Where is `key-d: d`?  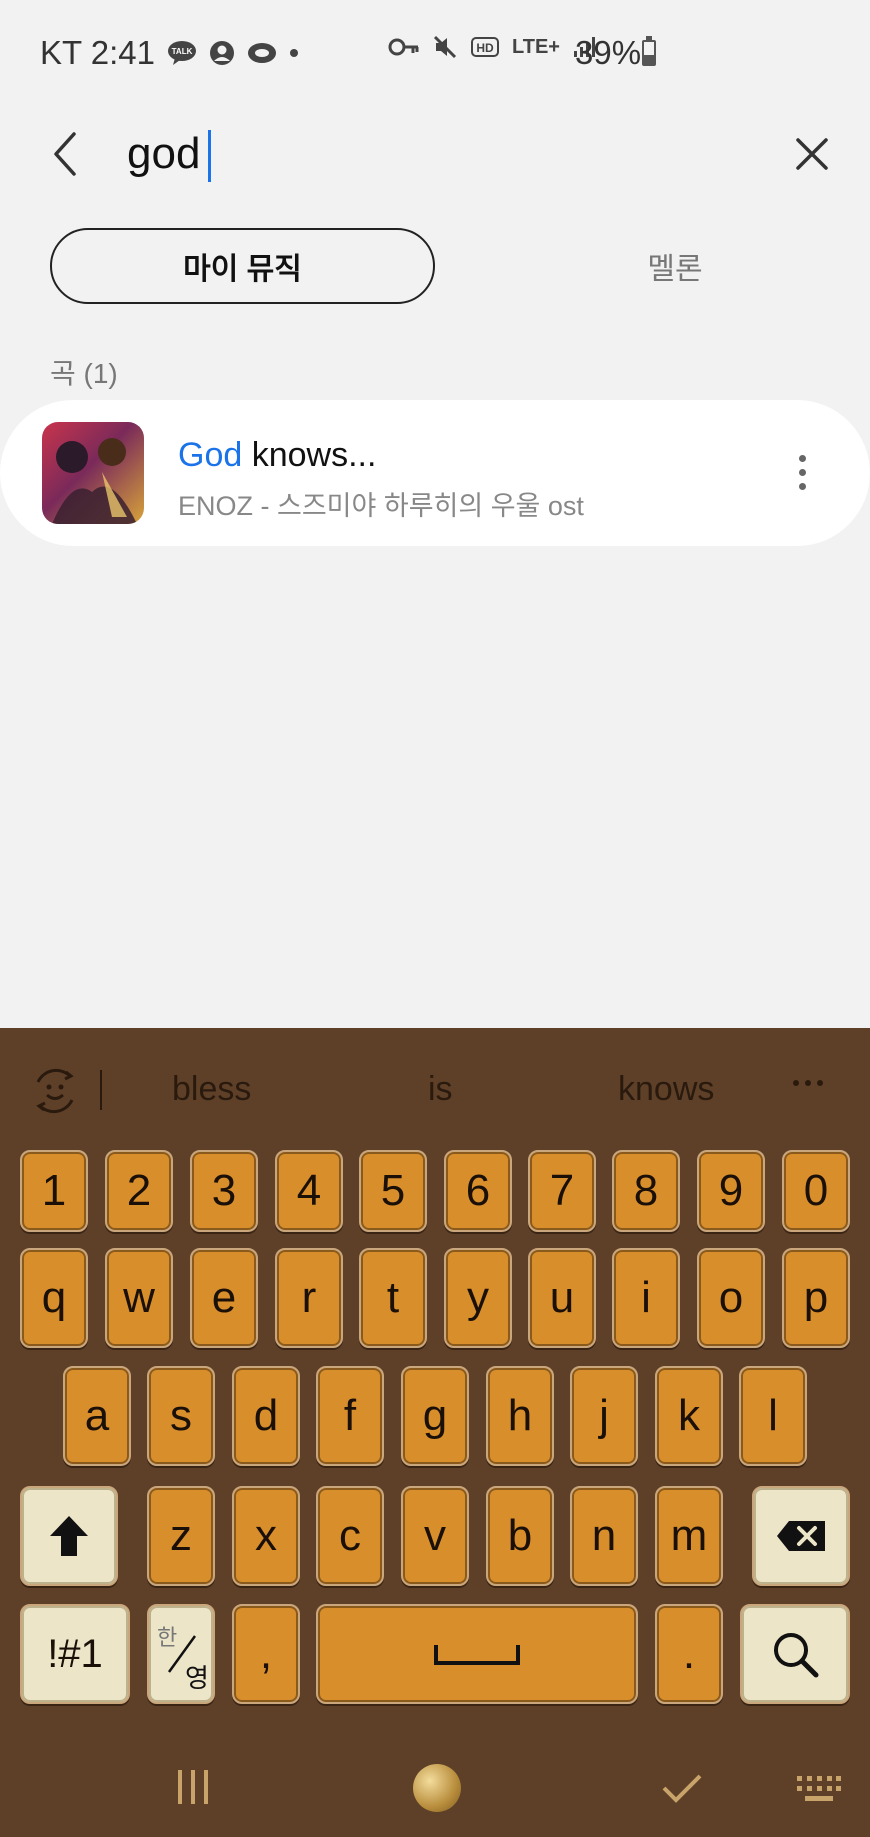
key-d: d is located at coordinates (266, 1416).